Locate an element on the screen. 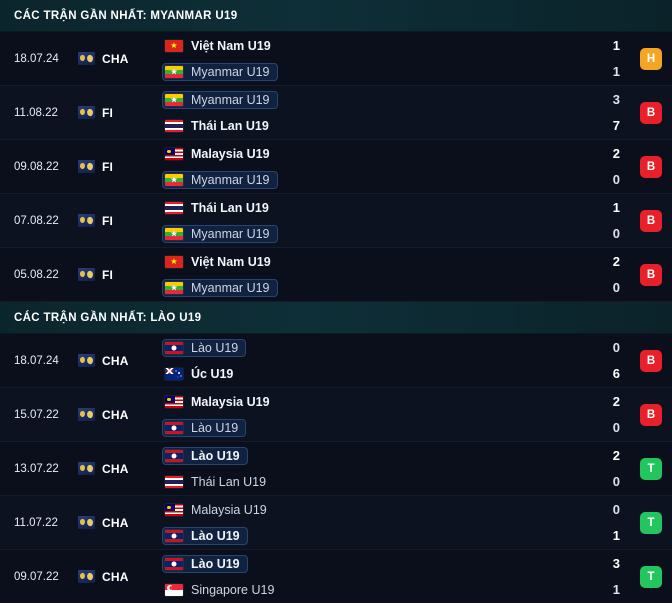 The height and width of the screenshot is (603, 672). team-line: Thái Lan U19 is located at coordinates (364, 126).